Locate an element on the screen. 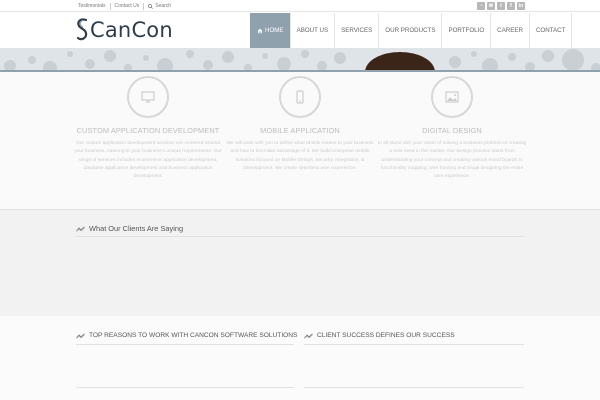  logo-mark-icon is located at coordinates (82, 29).